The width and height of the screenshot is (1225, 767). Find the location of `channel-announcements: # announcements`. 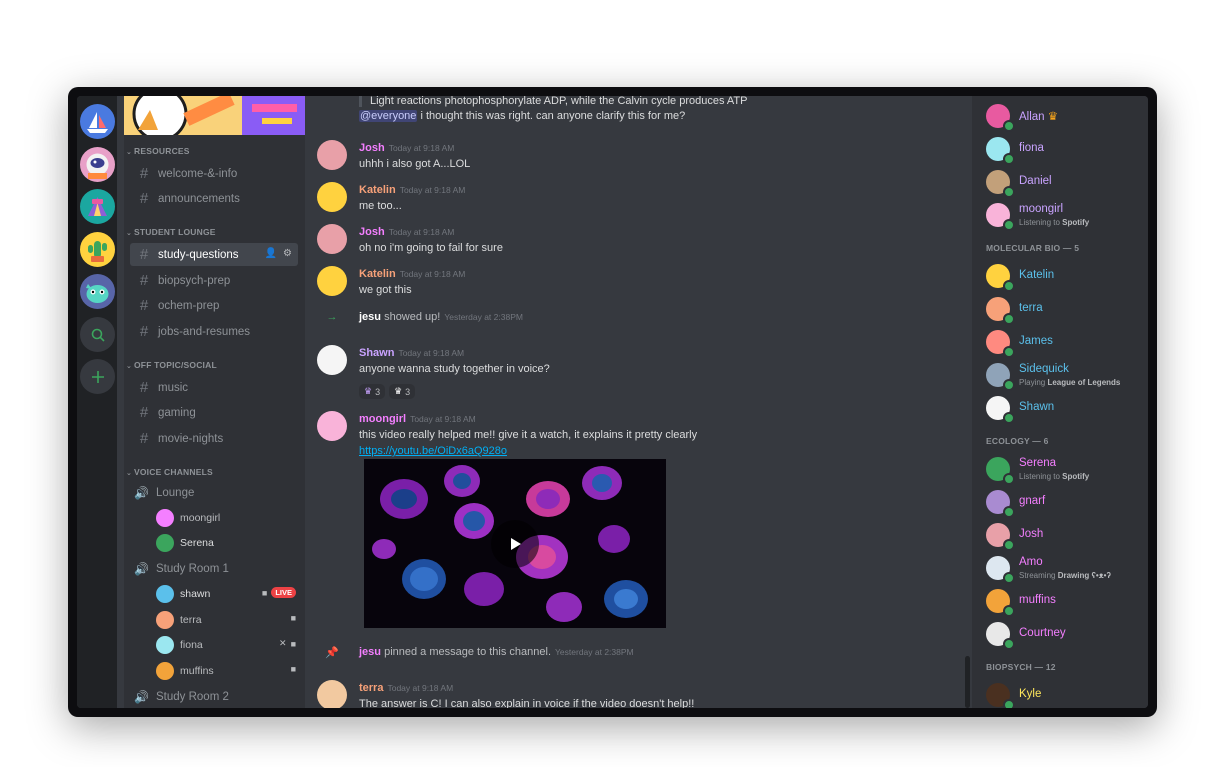

channel-announcements: # announcements is located at coordinates (214, 198).